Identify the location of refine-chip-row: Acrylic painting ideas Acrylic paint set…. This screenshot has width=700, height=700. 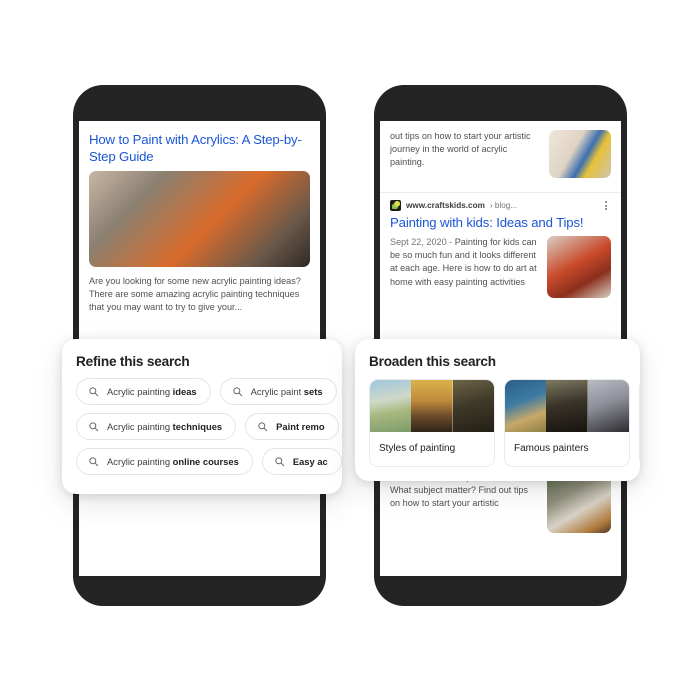
(209, 391).